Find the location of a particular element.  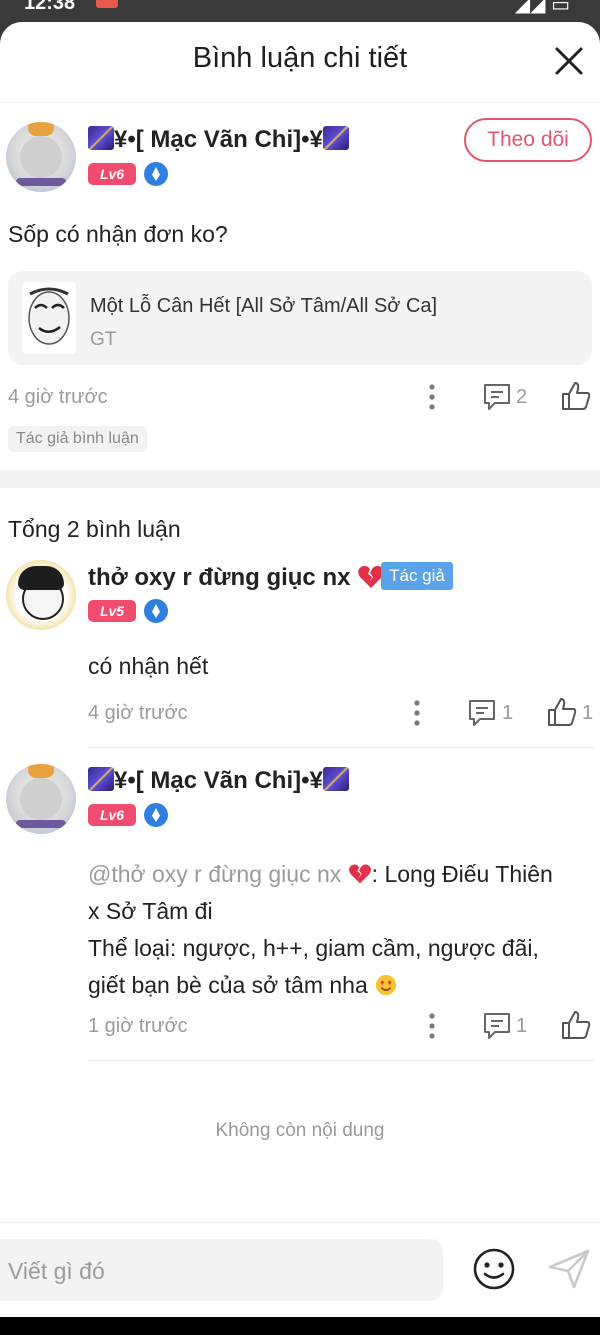

work-tag: GT is located at coordinates (103, 339).